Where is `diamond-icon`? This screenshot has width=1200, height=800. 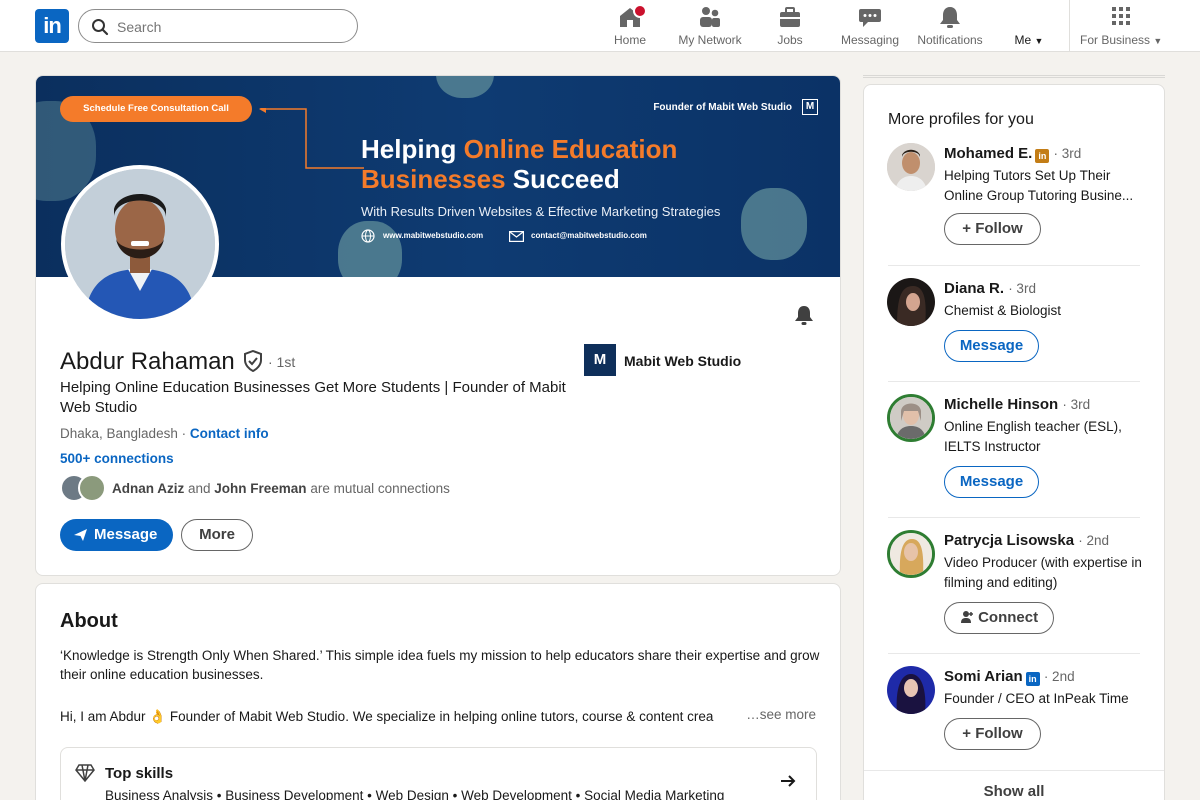 diamond-icon is located at coordinates (85, 773).